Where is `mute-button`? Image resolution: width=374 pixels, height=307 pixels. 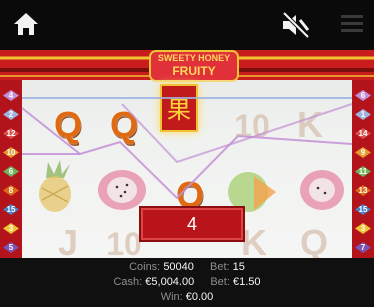 mute-button is located at coordinates (296, 25).